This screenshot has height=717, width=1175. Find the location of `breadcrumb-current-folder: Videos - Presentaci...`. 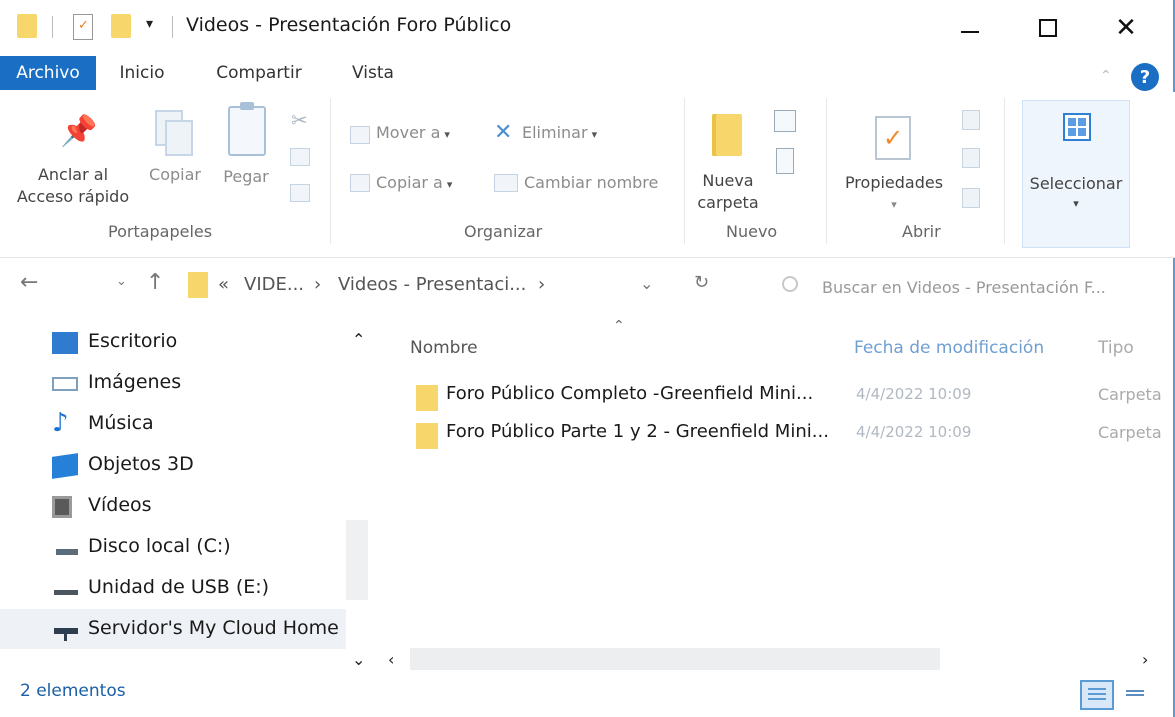

breadcrumb-current-folder: Videos - Presentaci... is located at coordinates (432, 284).